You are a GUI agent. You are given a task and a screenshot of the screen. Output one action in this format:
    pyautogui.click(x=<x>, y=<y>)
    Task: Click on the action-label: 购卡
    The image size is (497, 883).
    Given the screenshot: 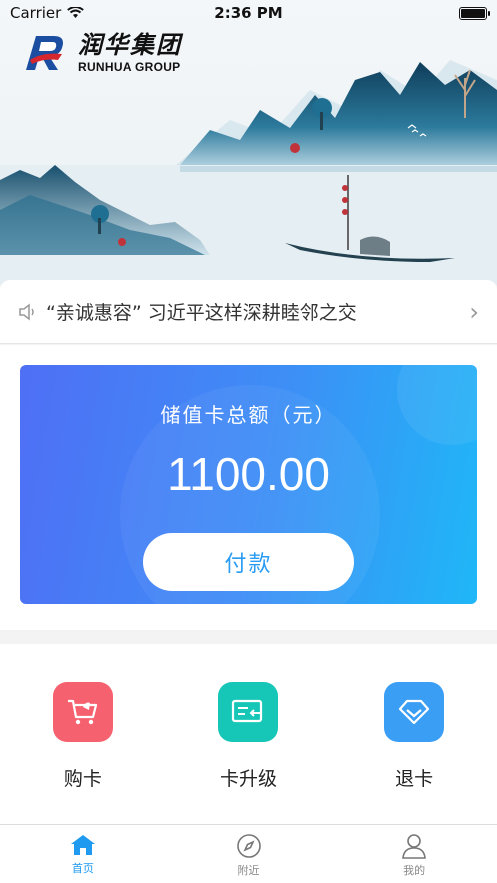 What is the action you would take?
    pyautogui.click(x=82, y=779)
    